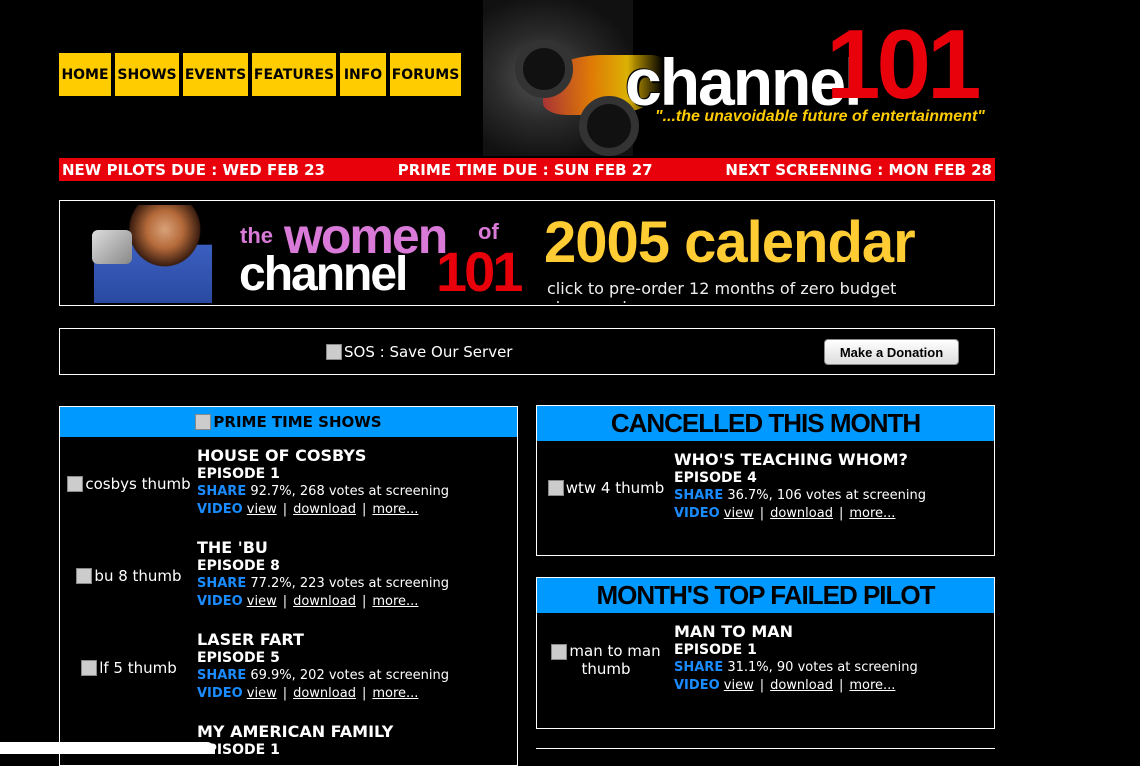 The image size is (1140, 766). I want to click on show-thumb: lf 5 thumb, so click(129, 668).